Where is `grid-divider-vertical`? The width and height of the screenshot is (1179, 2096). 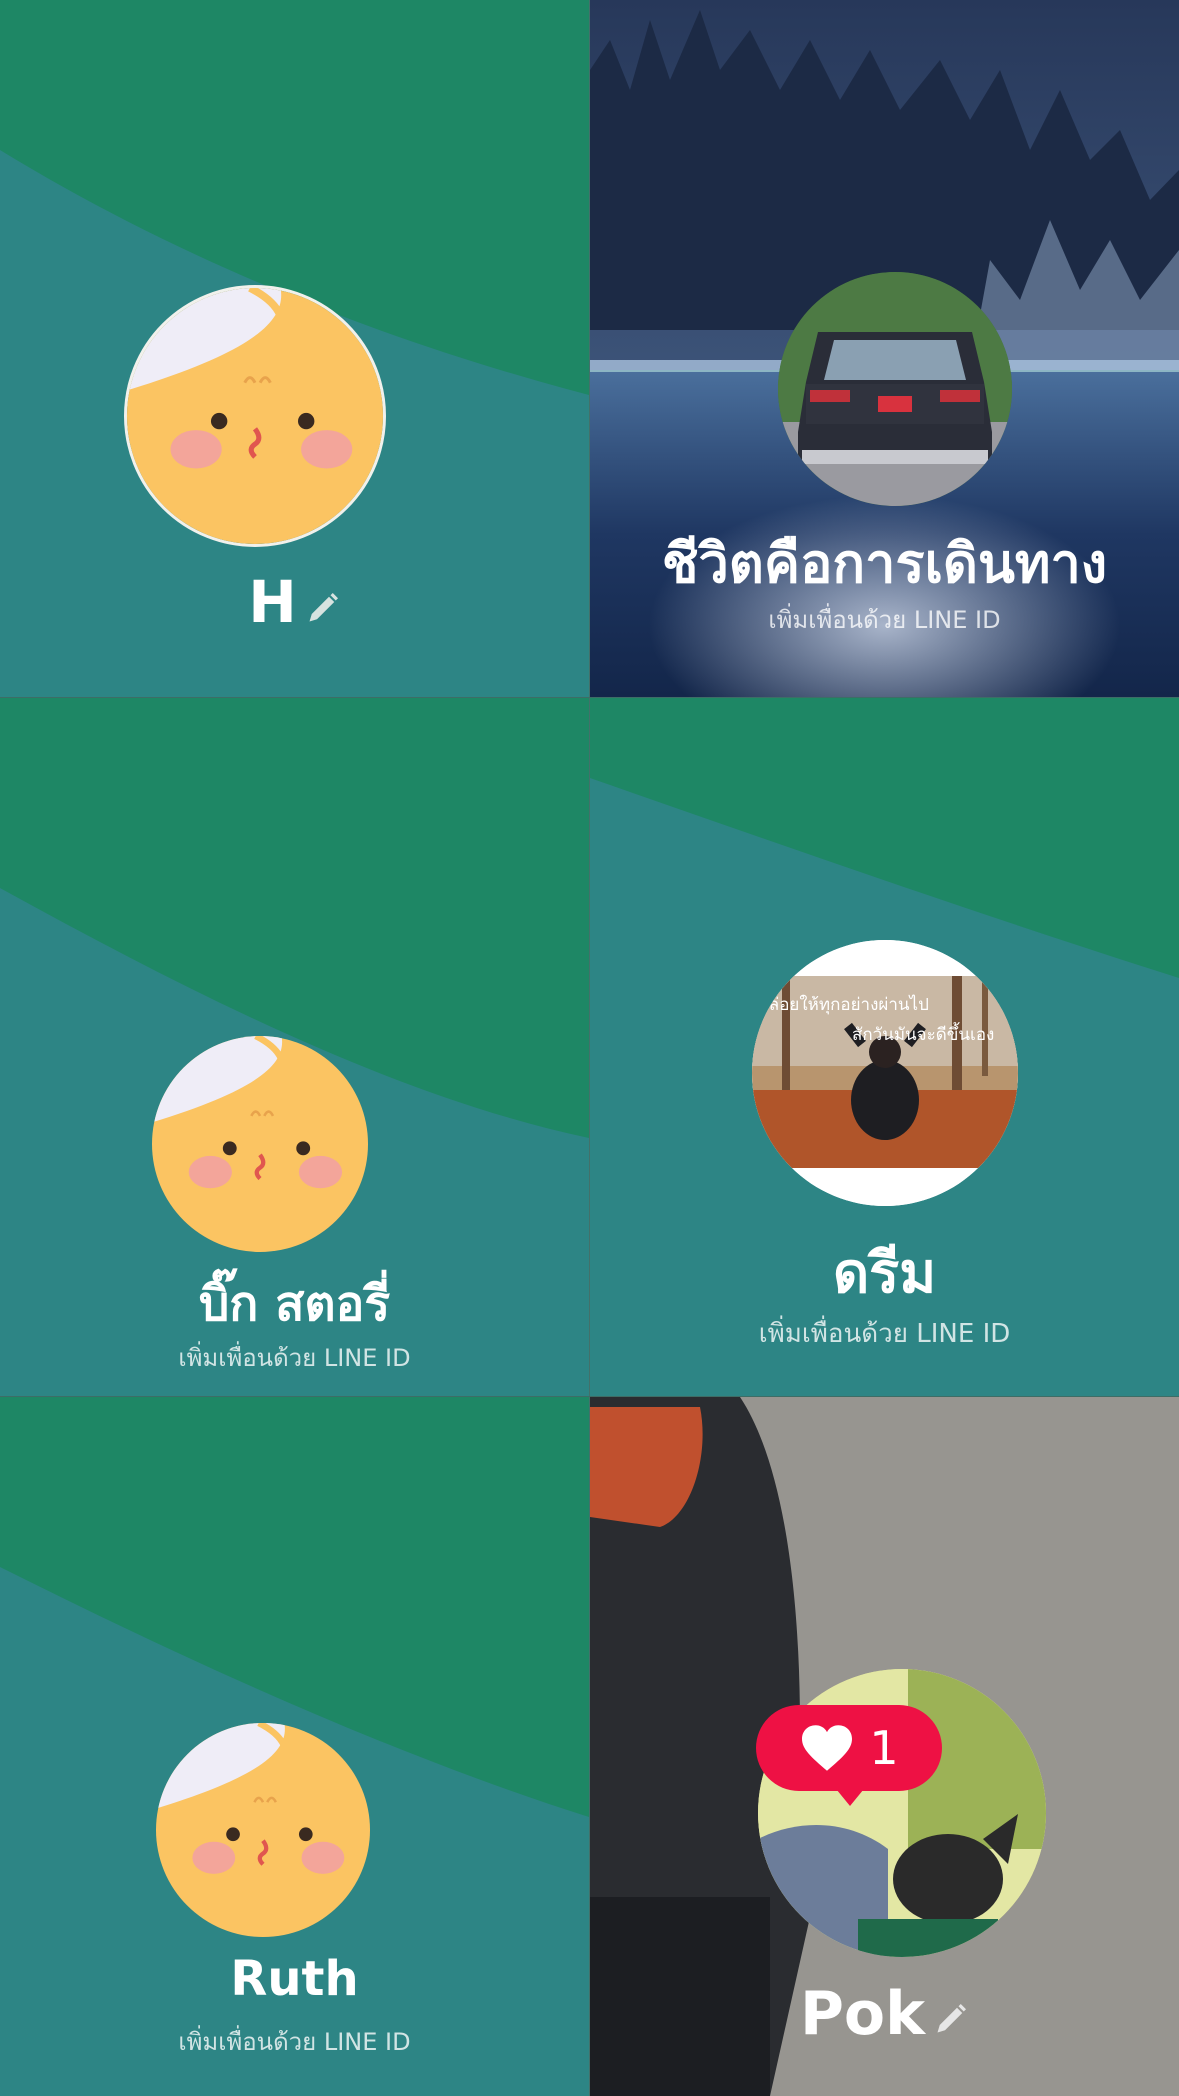 grid-divider-vertical is located at coordinates (589, 1048).